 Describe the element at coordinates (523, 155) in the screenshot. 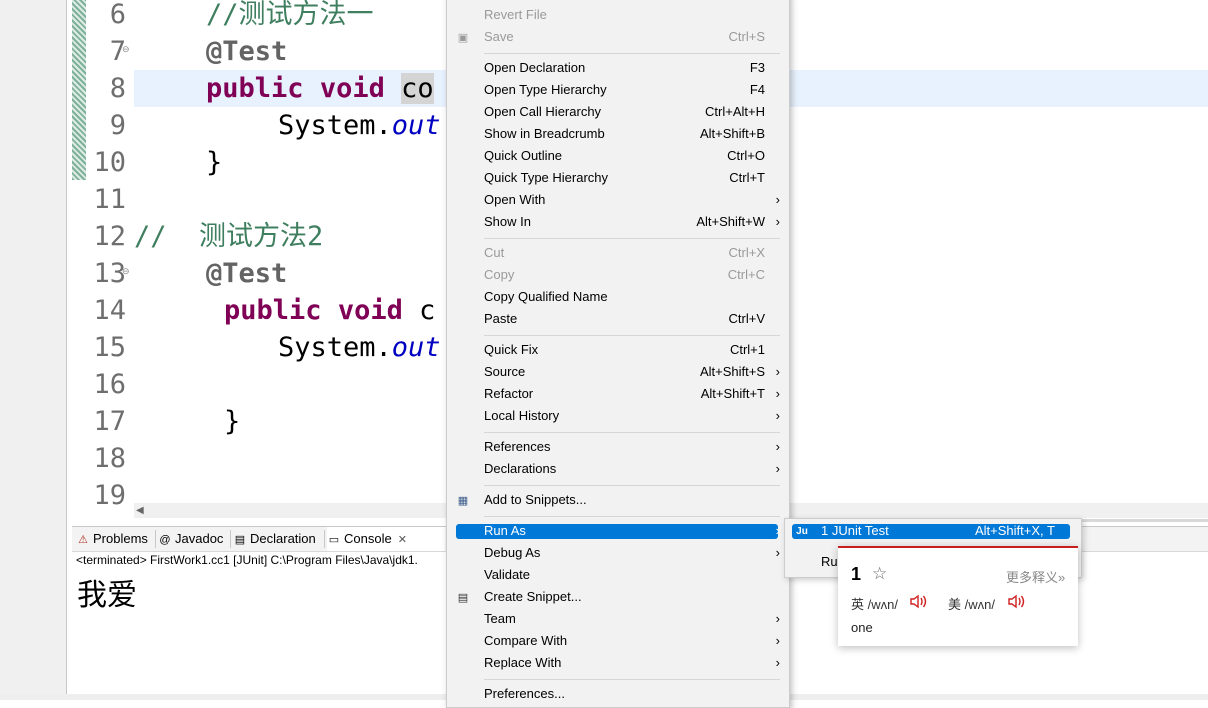

I see `menu-item-label: Quick Outline` at that location.